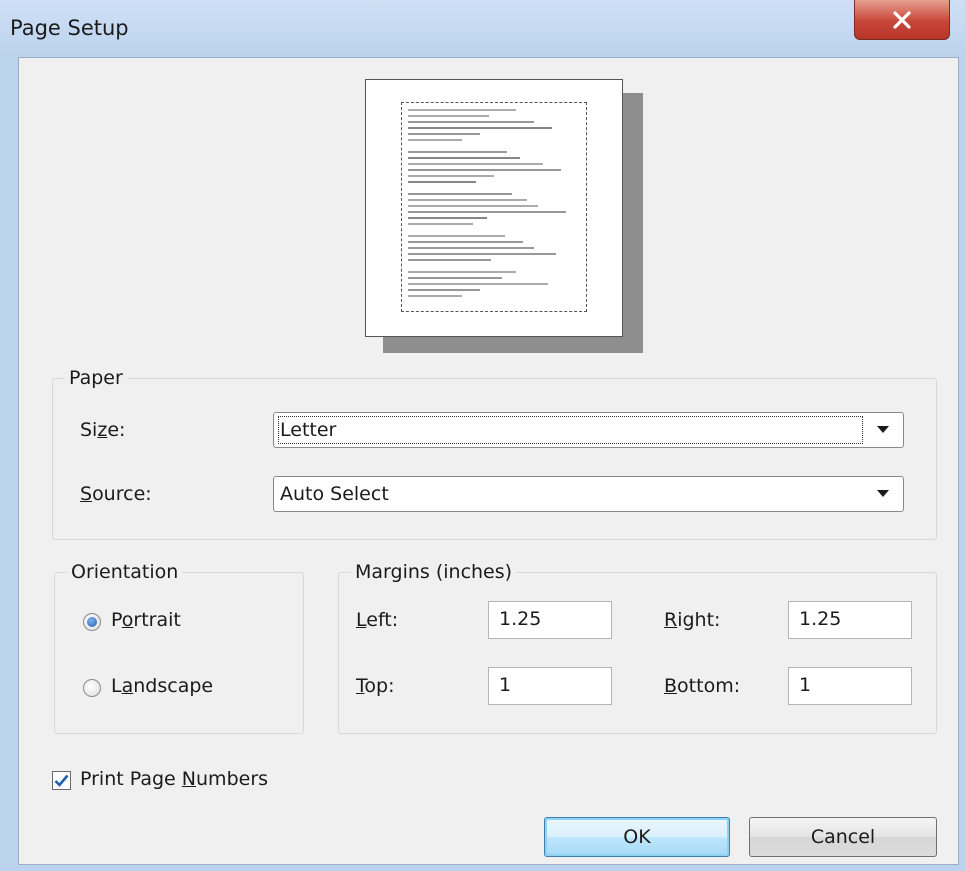  Describe the element at coordinates (174, 779) in the screenshot. I see `print-page-numbers-label: Print Page Numbers` at that location.